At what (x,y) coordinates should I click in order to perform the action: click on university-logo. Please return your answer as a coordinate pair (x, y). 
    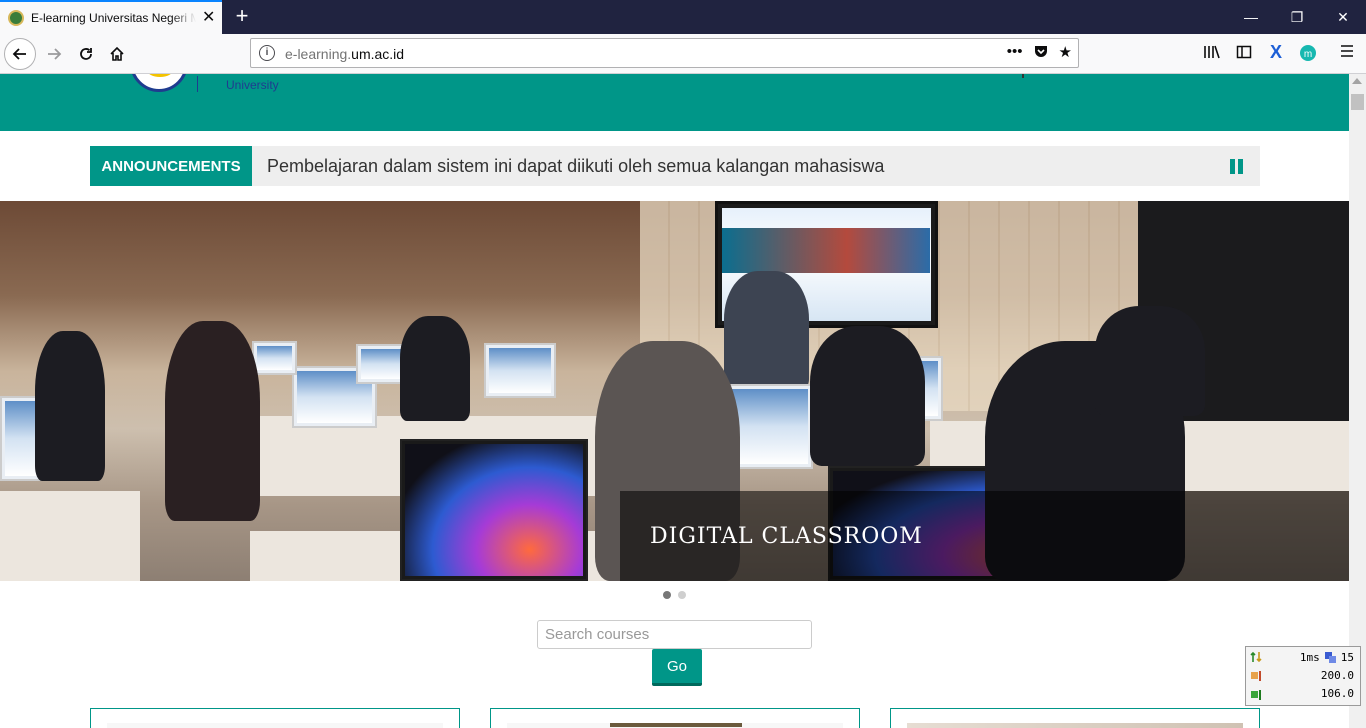
    Looking at the image, I should click on (159, 83).